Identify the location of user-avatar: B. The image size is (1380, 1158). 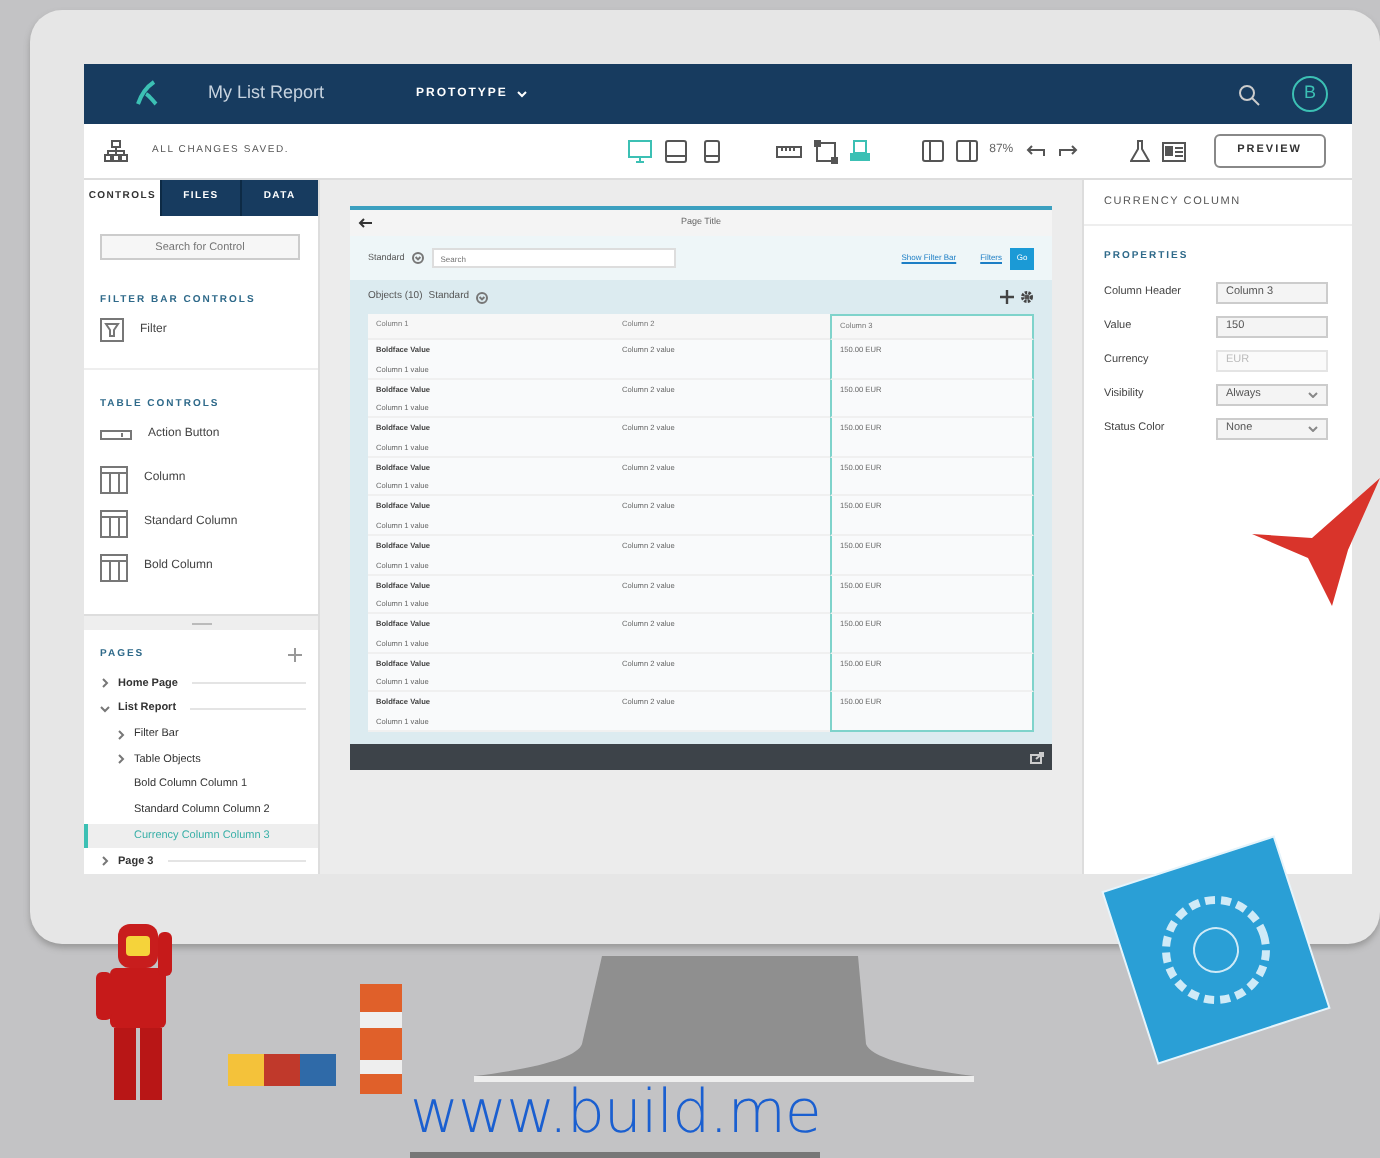
(1310, 94).